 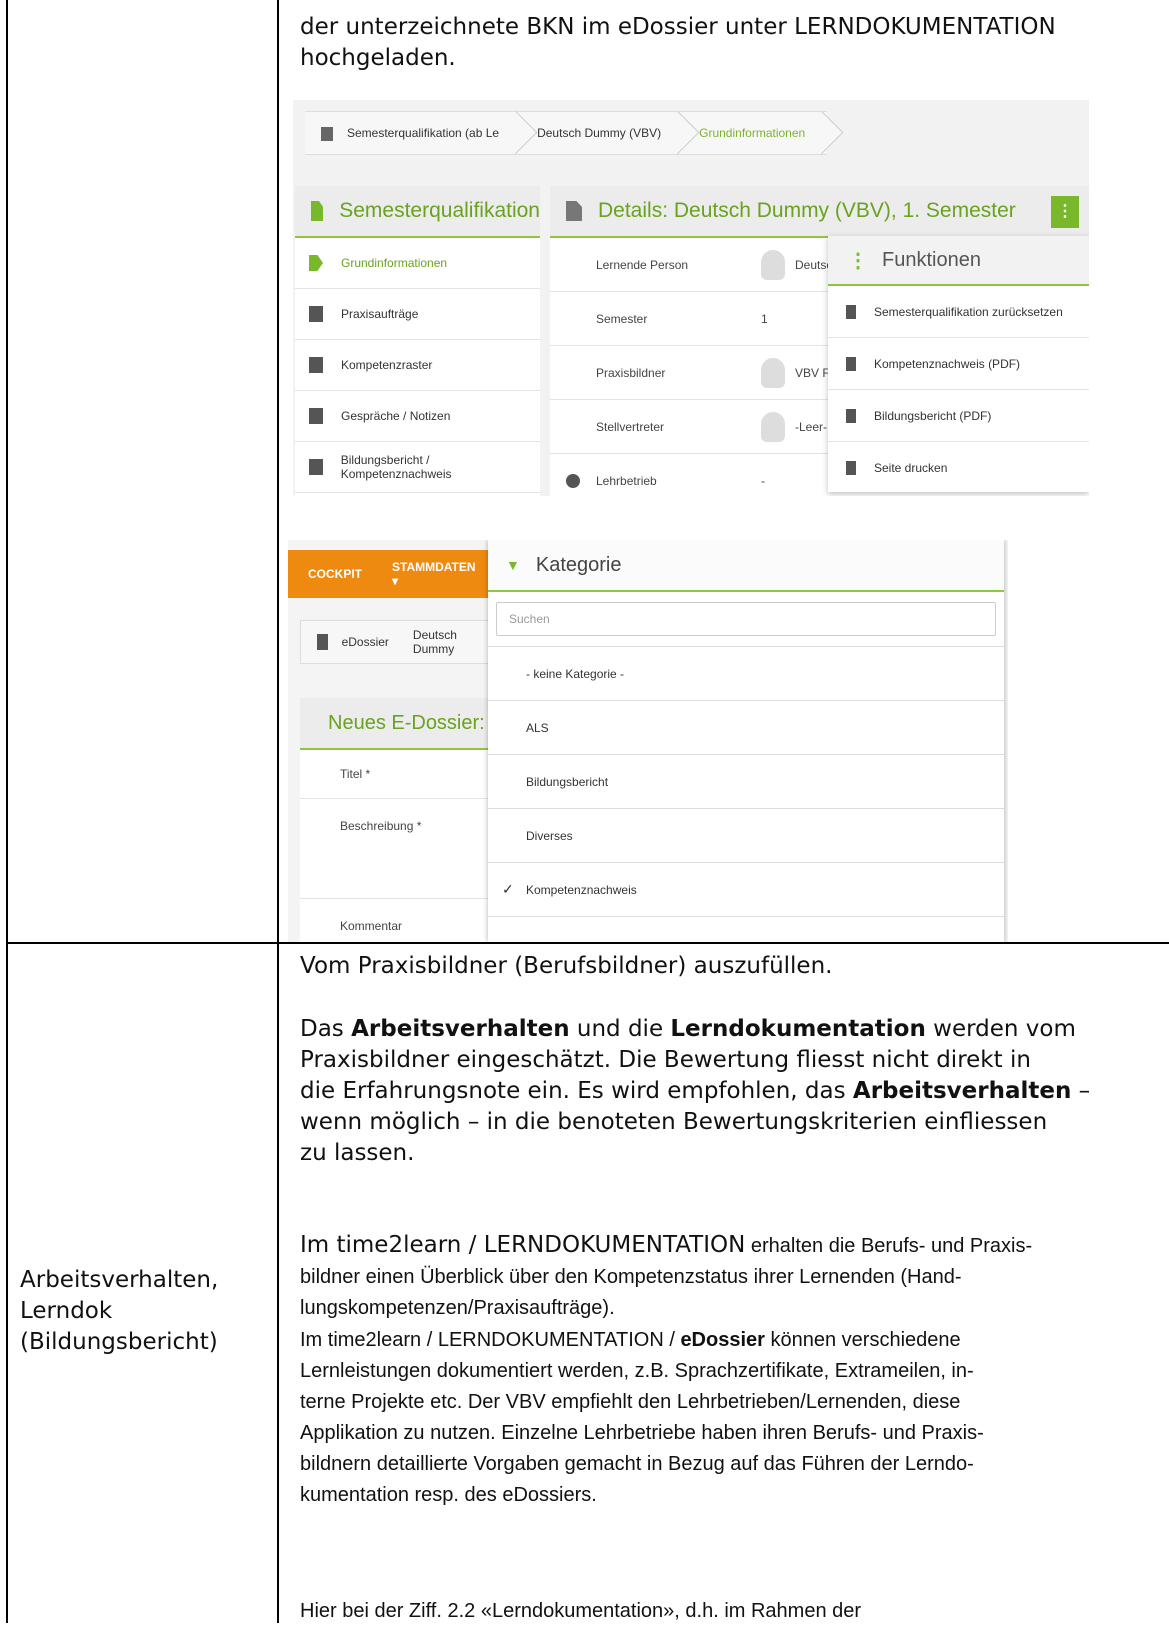 I want to click on field-label-kommentar: Kommentar, so click(x=371, y=926).